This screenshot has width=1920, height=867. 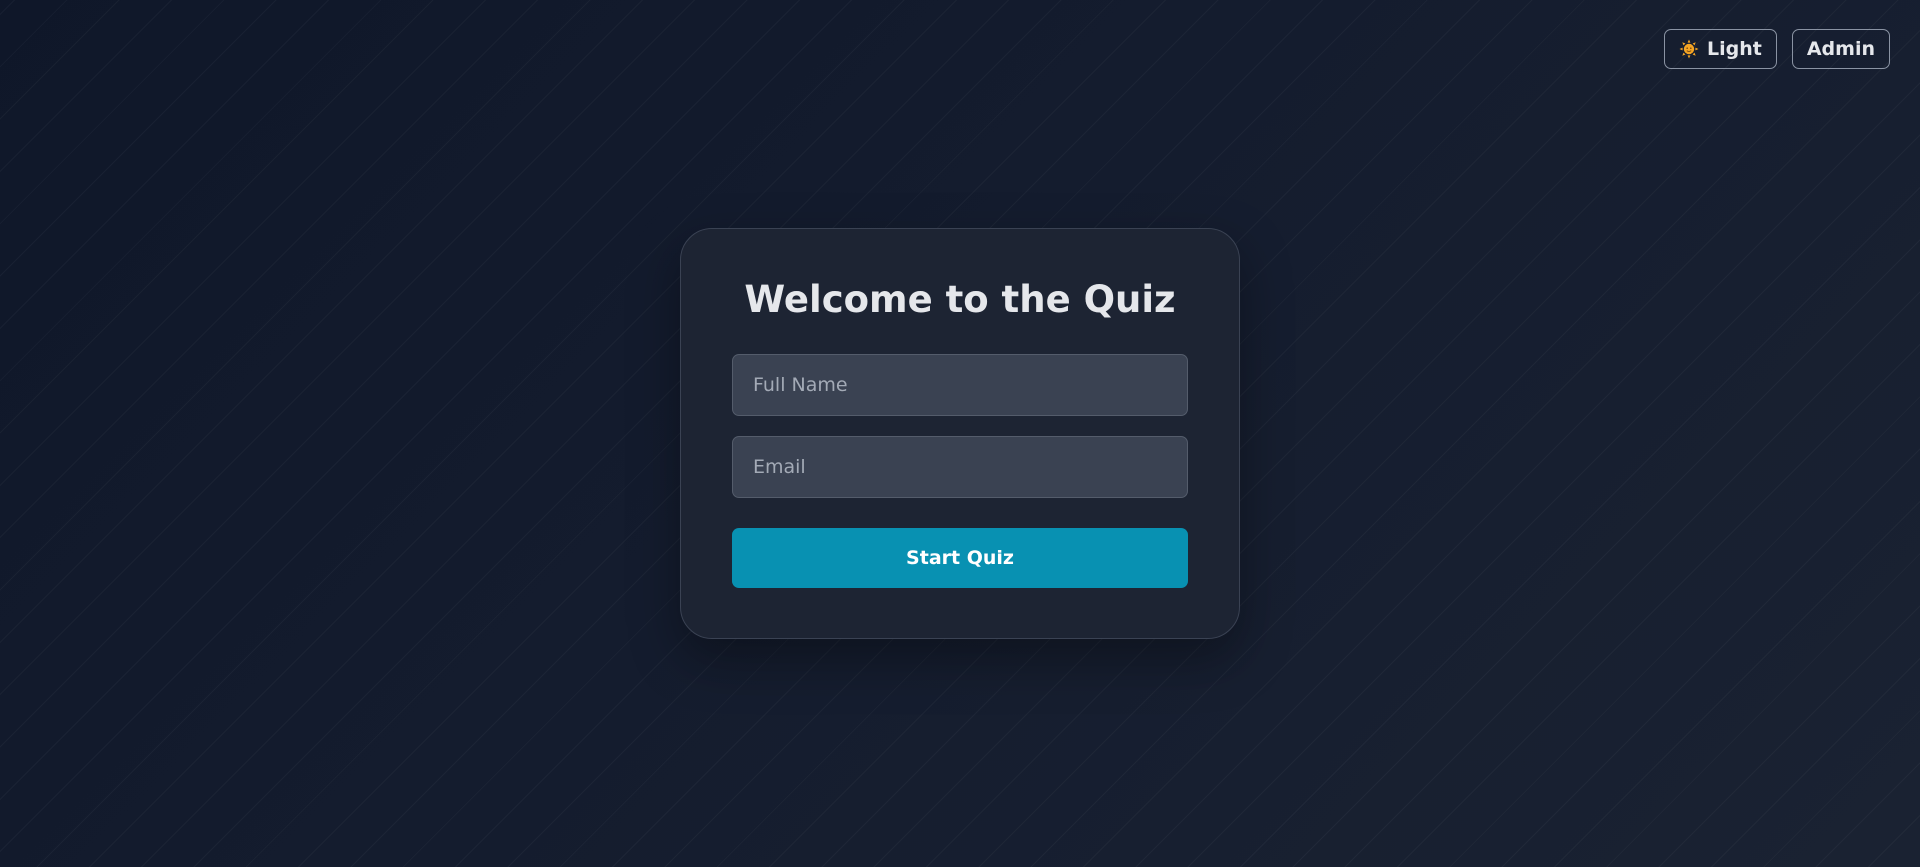 What do you see at coordinates (960, 385) in the screenshot?
I see `full-name-input` at bounding box center [960, 385].